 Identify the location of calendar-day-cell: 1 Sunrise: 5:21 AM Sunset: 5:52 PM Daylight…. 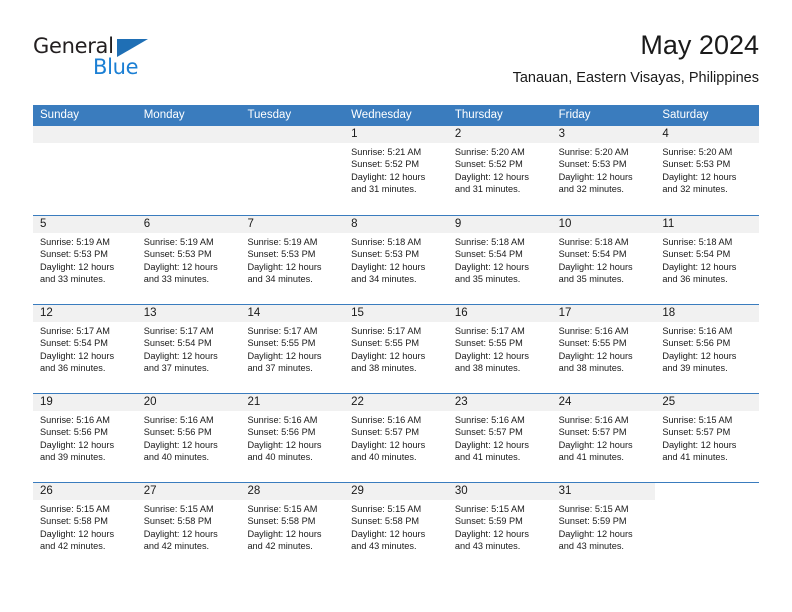
(396, 170).